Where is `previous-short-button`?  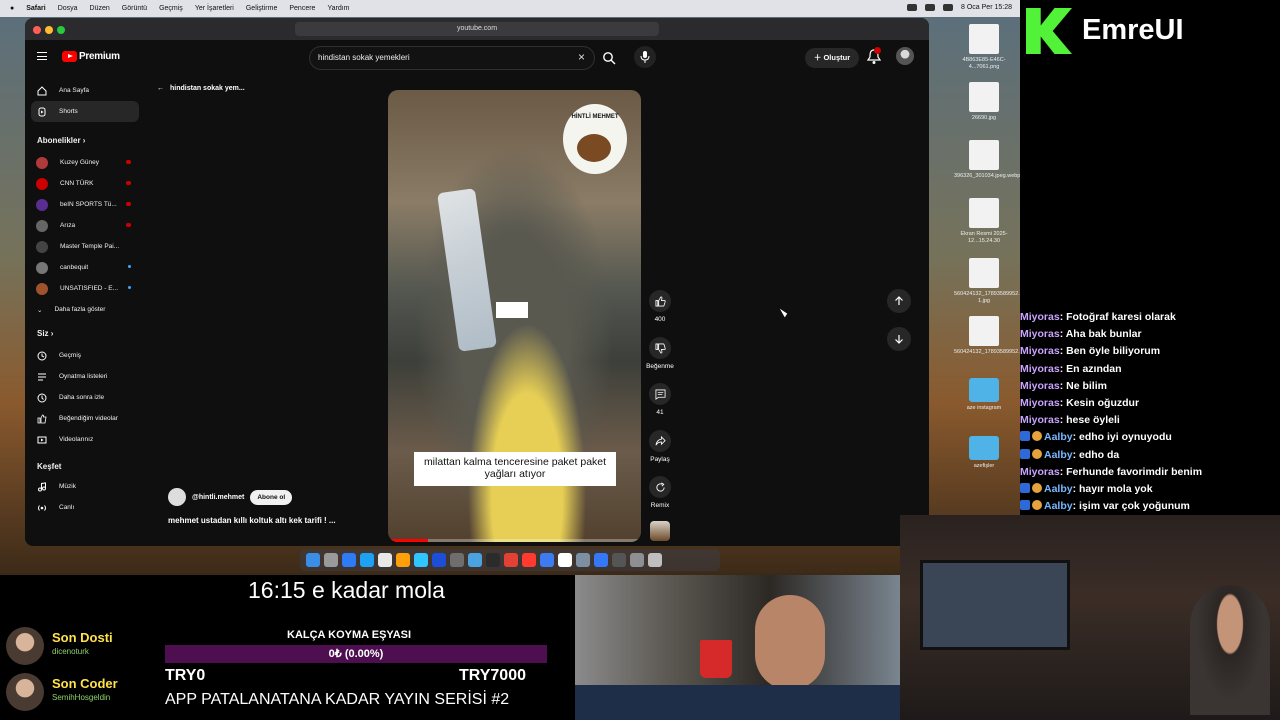 previous-short-button is located at coordinates (899, 301).